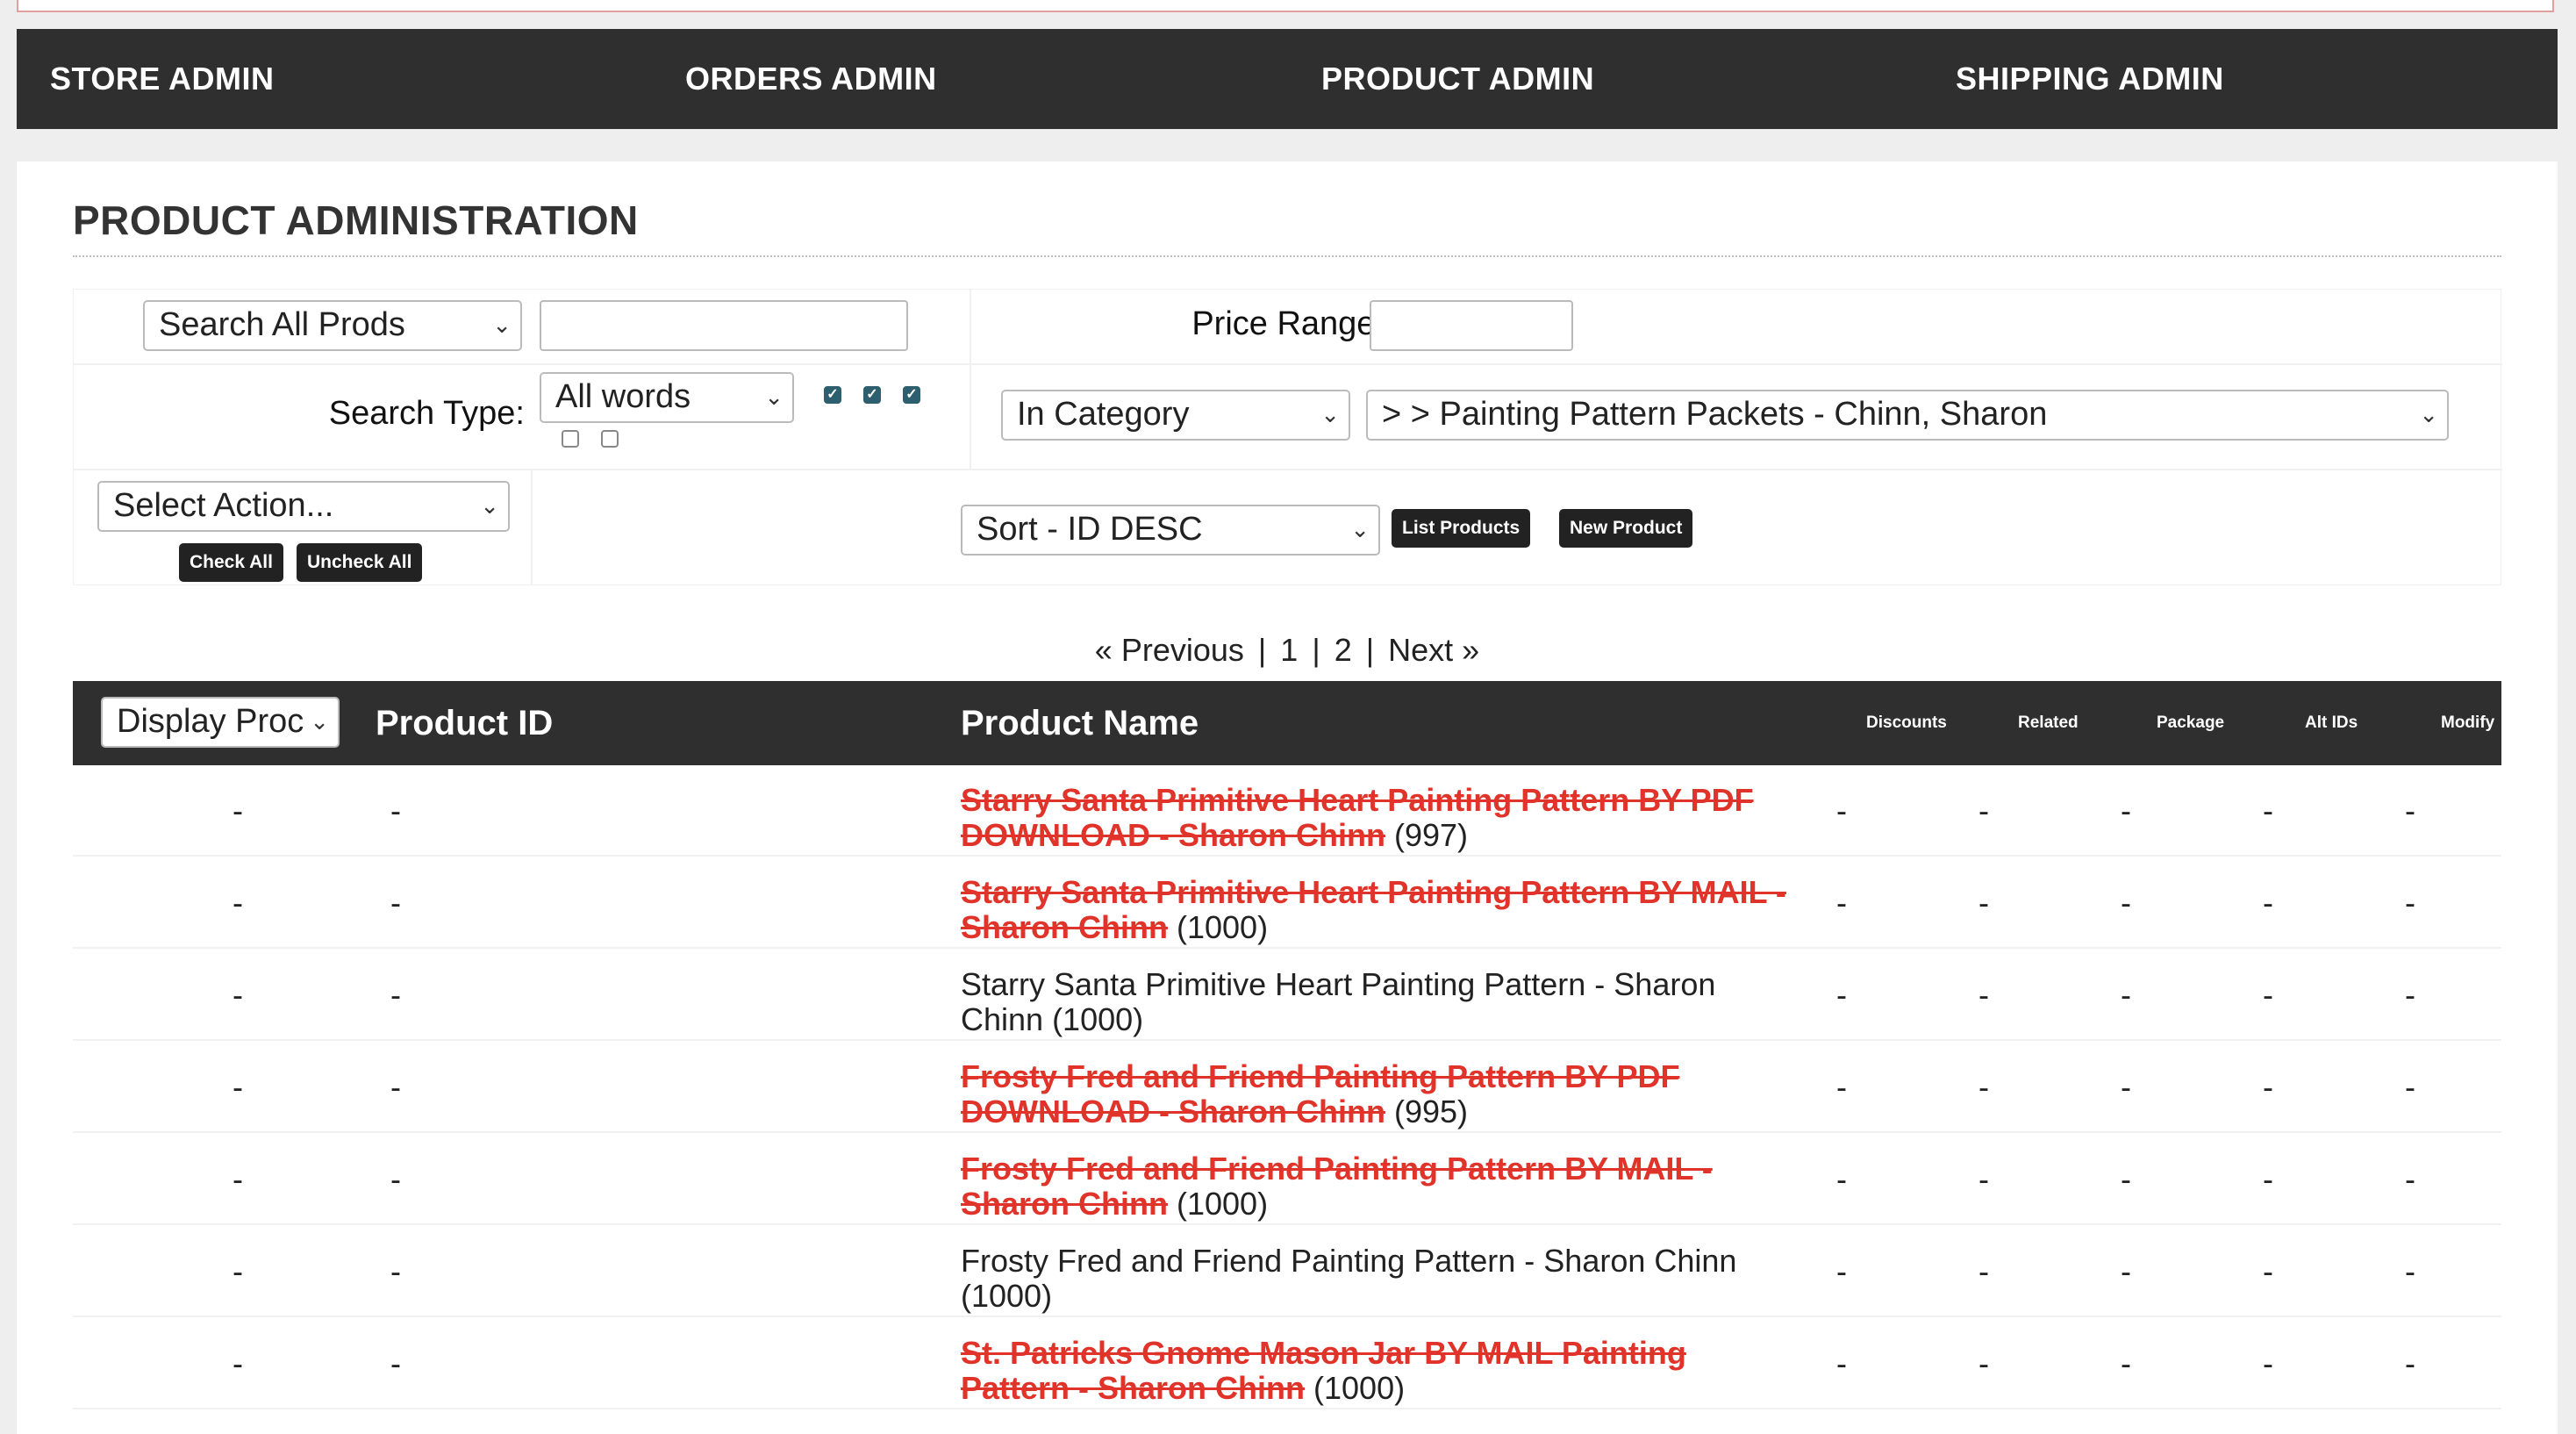 The width and height of the screenshot is (2576, 1434). What do you see at coordinates (1343, 650) in the screenshot?
I see `page-2-link: 2` at bounding box center [1343, 650].